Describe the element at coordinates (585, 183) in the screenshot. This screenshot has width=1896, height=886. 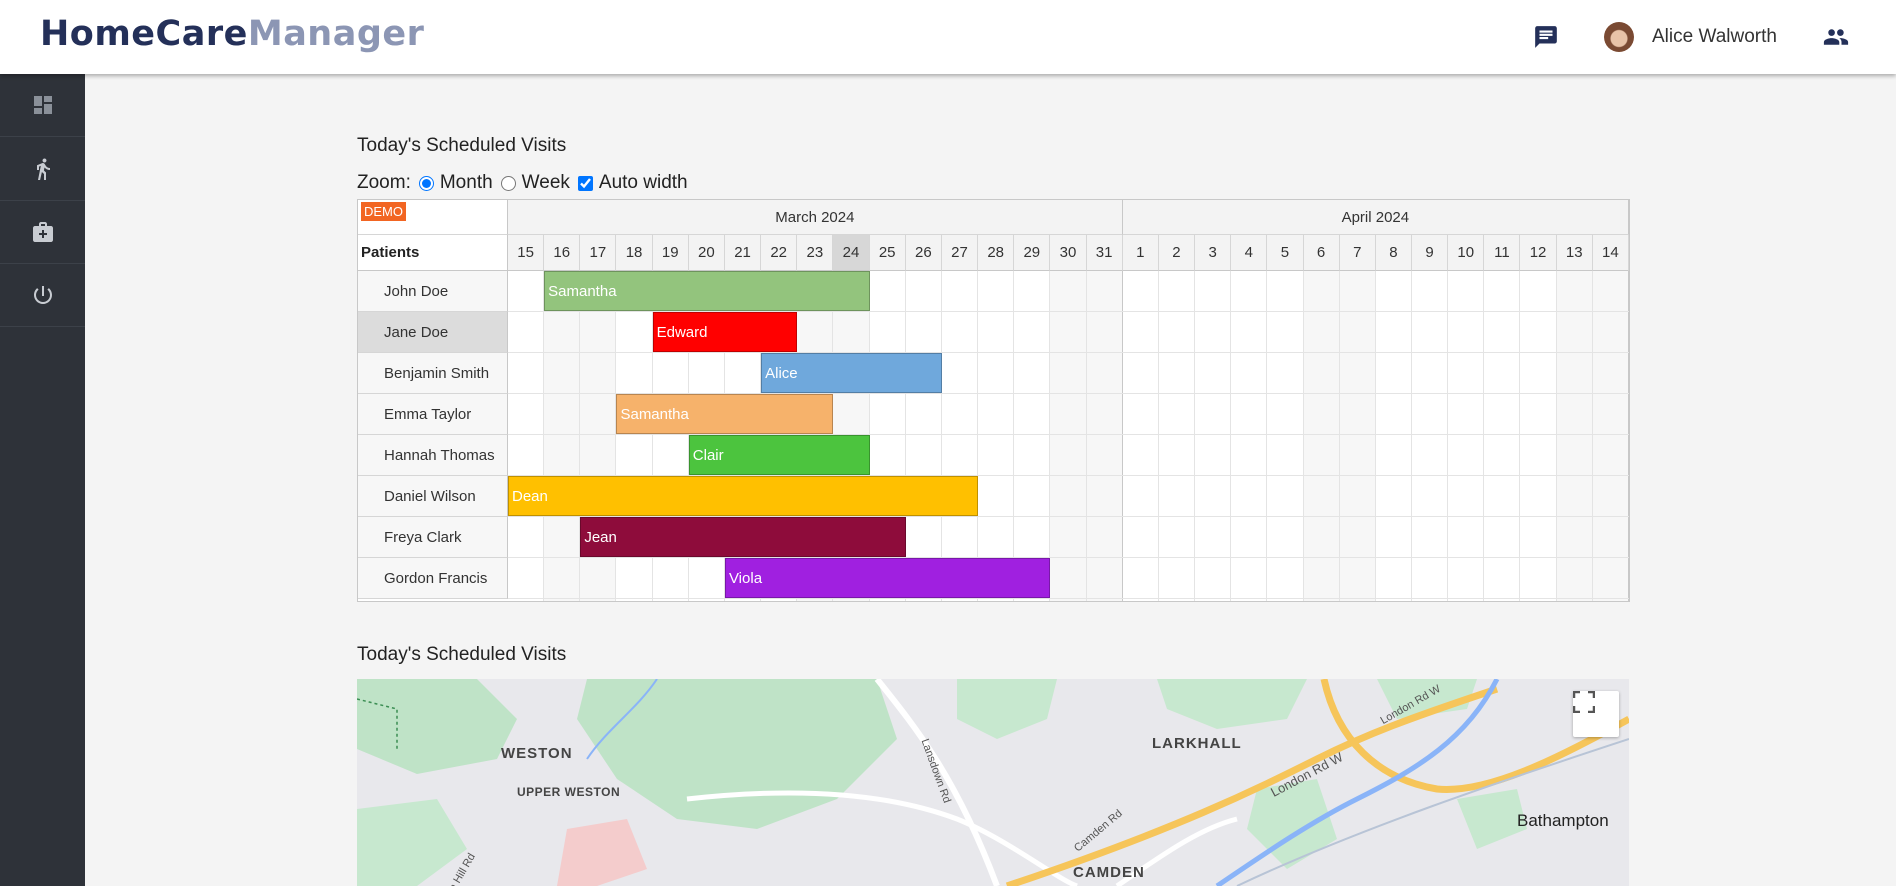
I see `auto-width-checkbox` at that location.